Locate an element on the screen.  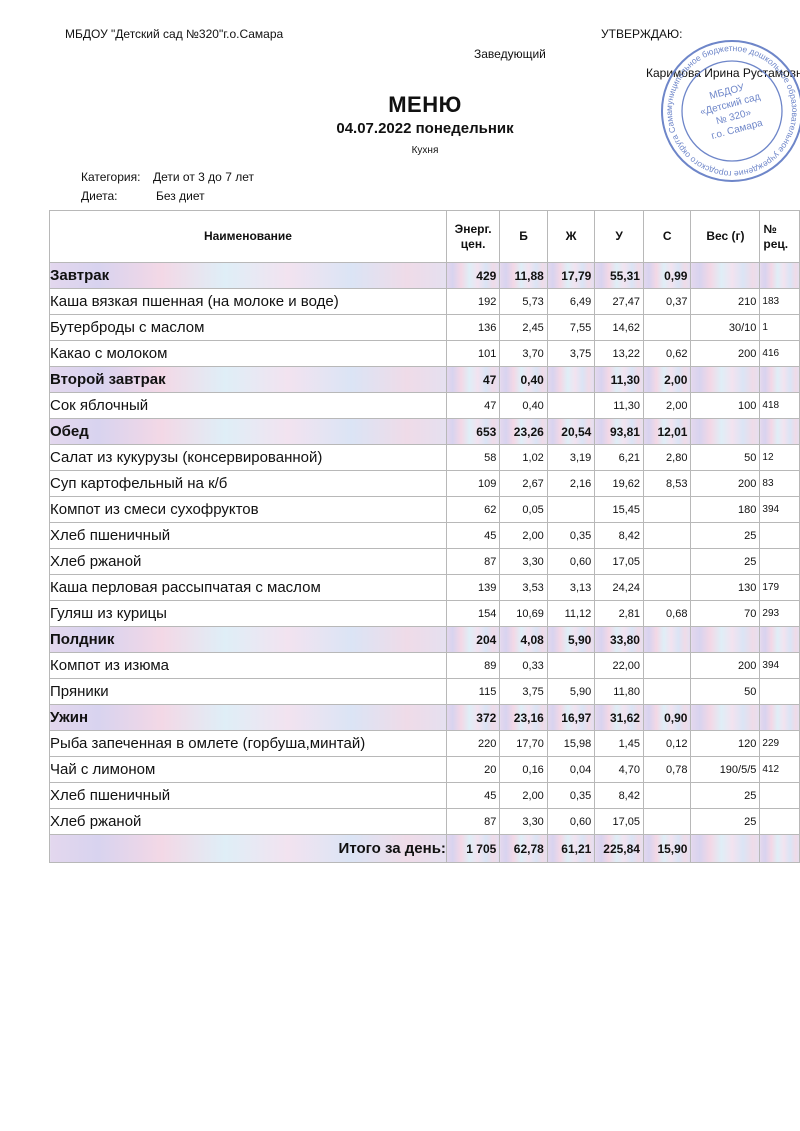
dish-name: Хлеб ржаной is located at coordinates (248, 561).